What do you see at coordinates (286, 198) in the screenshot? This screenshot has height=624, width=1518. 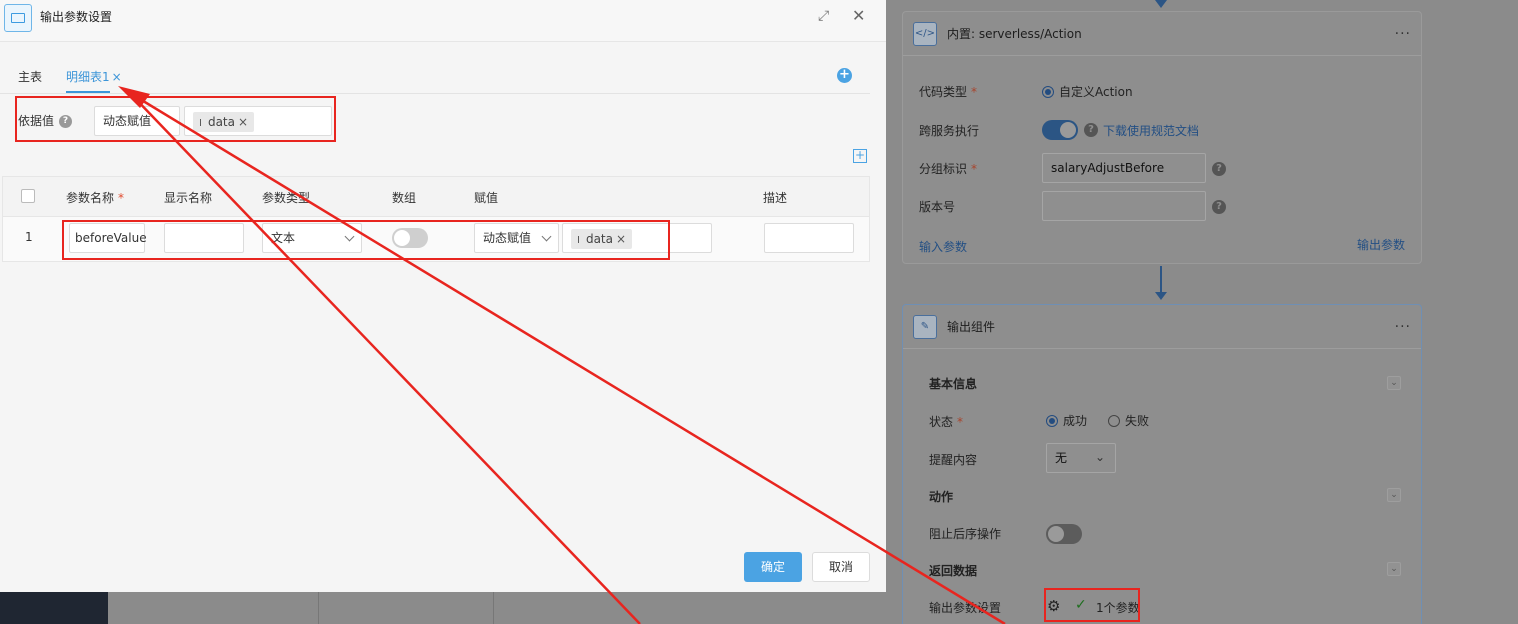 I see `col-param-type: 参数类型` at bounding box center [286, 198].